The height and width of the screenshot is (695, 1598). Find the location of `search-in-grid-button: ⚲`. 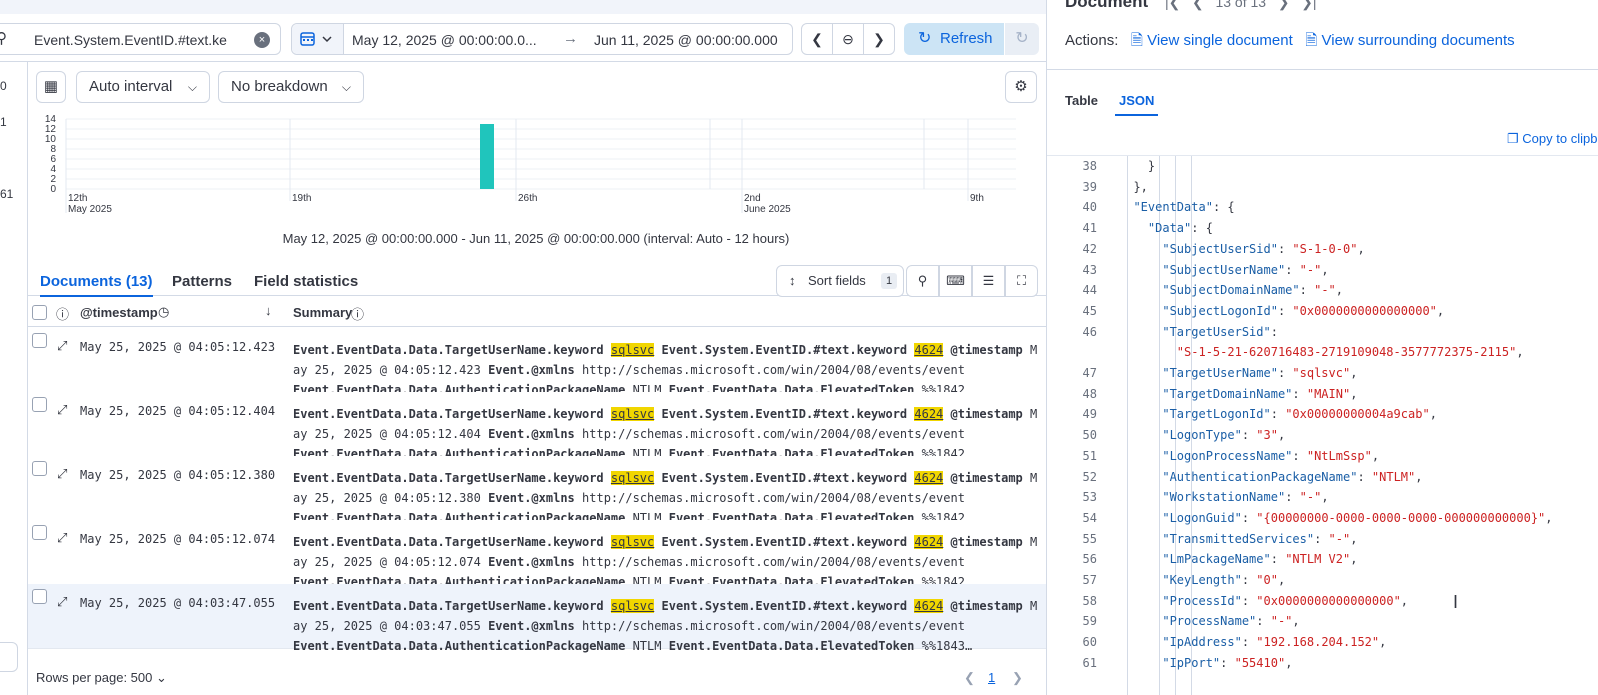

search-in-grid-button: ⚲ is located at coordinates (922, 281).